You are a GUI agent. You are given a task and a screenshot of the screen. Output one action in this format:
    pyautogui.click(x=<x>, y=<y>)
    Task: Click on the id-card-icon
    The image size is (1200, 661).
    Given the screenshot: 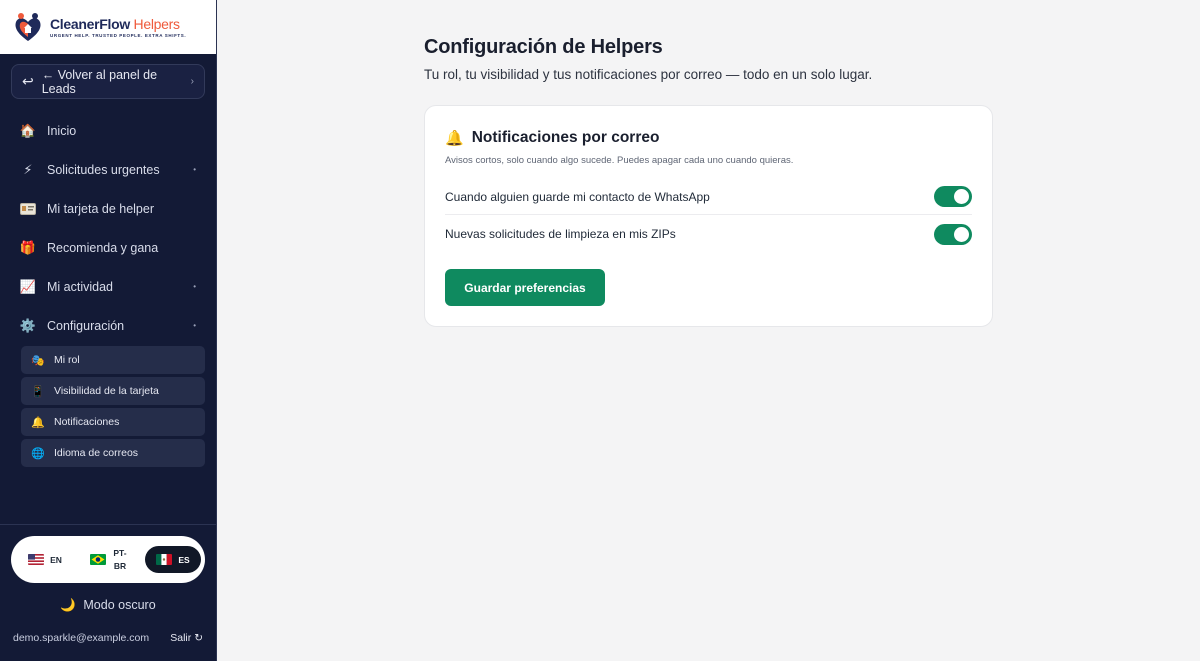 What is the action you would take?
    pyautogui.click(x=28, y=209)
    